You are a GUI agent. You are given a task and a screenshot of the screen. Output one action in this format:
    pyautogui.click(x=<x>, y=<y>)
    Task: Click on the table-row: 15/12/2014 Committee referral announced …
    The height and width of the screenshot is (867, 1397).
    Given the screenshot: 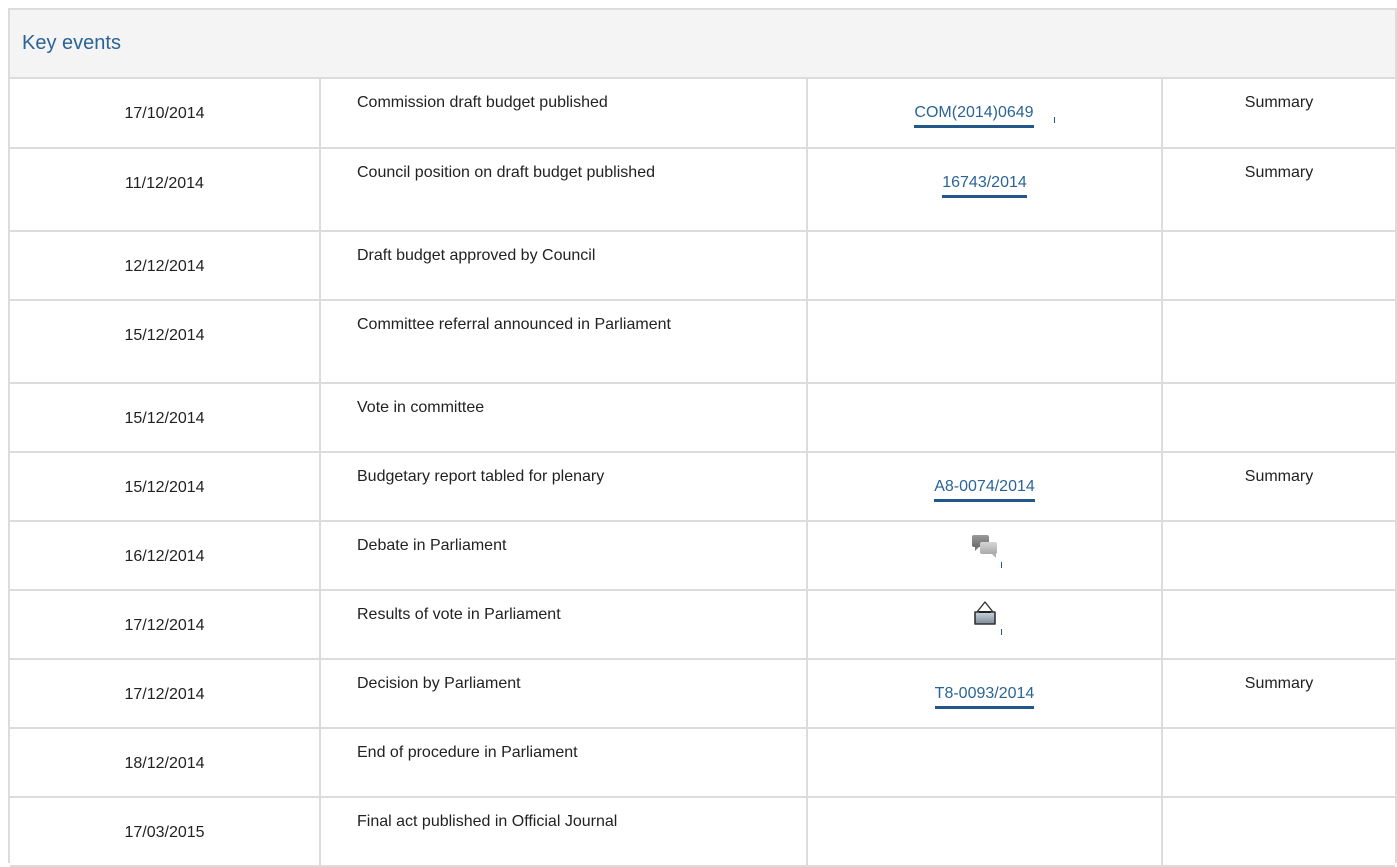 What is the action you would take?
    pyautogui.click(x=702, y=342)
    